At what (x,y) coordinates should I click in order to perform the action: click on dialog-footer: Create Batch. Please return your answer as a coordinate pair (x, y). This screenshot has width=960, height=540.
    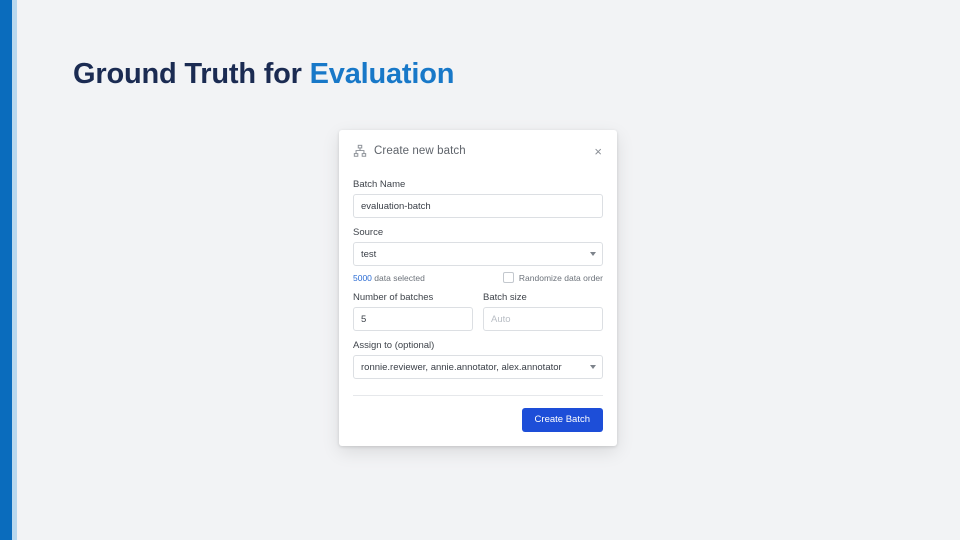
    Looking at the image, I should click on (478, 421).